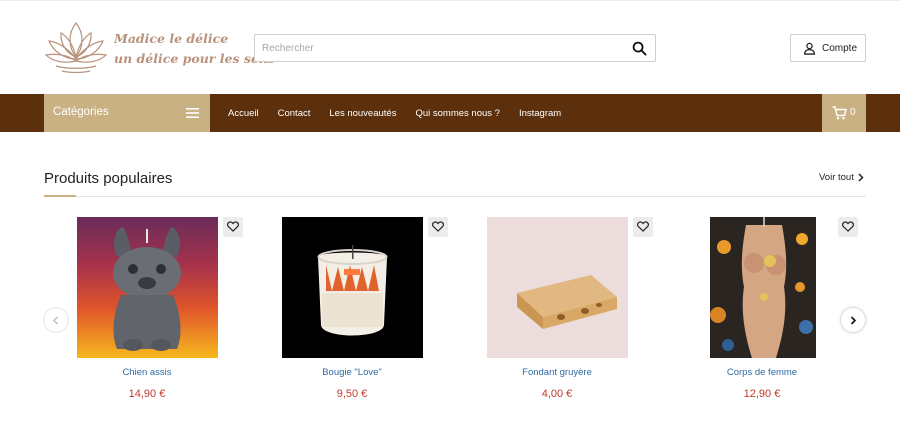 The height and width of the screenshot is (443, 900). Describe the element at coordinates (127, 113) in the screenshot. I see `categories-menu-button: Catégories` at that location.